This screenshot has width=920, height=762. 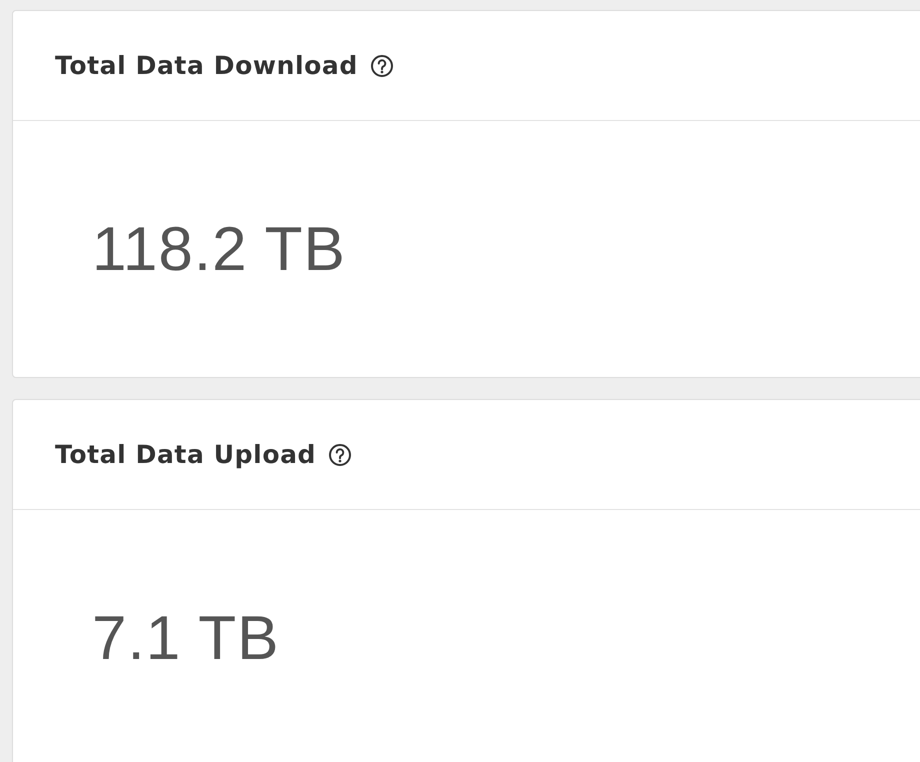 I want to click on stat-value: 118.2 TB, so click(x=219, y=249).